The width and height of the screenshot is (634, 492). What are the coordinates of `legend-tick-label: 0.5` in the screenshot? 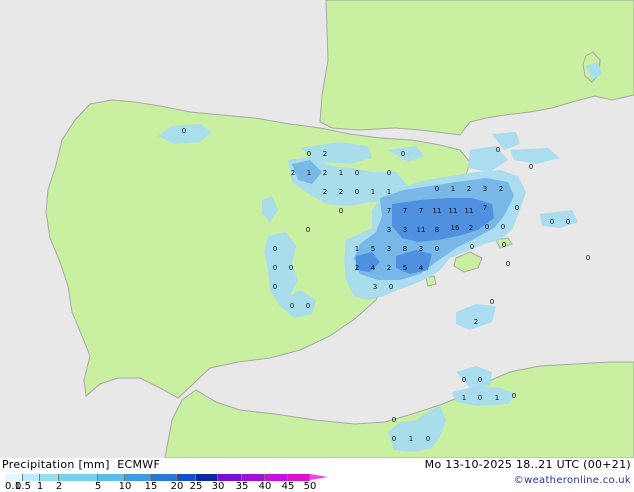 It's located at (23, 486).